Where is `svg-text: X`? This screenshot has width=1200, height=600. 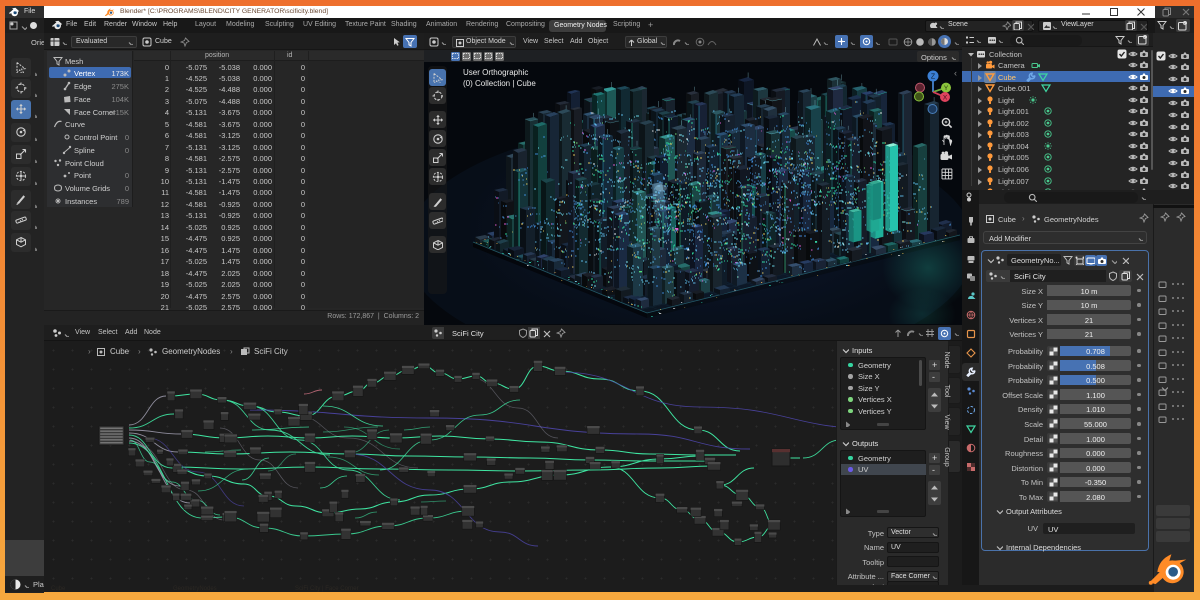
svg-text: X is located at coordinates (945, 98).